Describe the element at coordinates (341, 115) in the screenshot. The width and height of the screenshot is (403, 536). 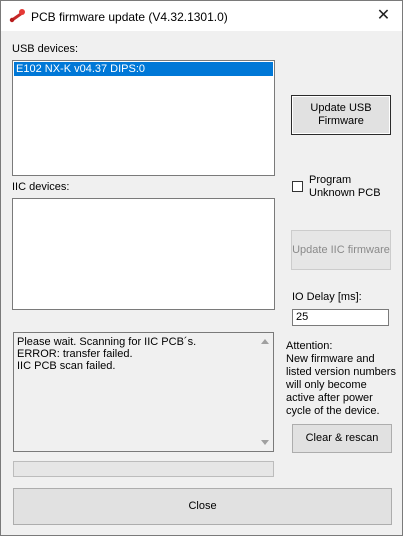
I see `update-usb-firmware-button: Update USB Firmware` at that location.